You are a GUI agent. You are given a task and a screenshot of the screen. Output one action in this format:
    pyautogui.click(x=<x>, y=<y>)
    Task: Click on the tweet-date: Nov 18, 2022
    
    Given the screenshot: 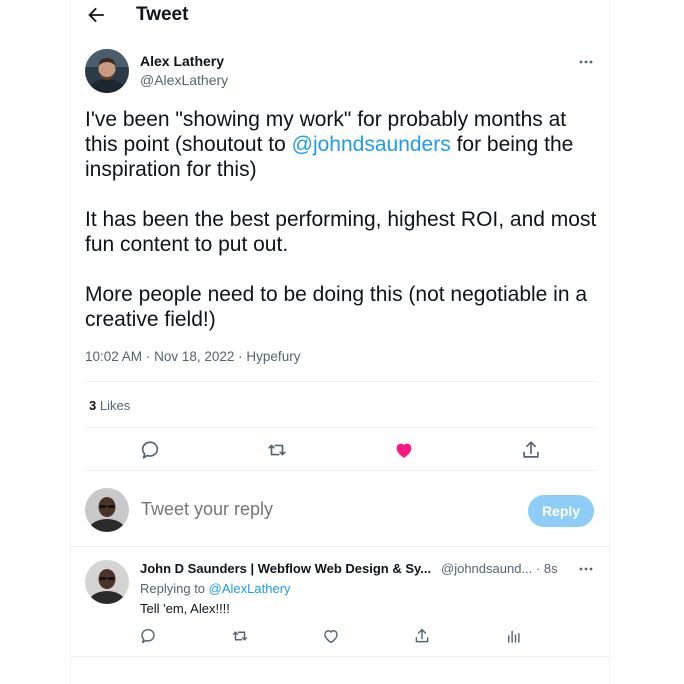 What is the action you would take?
    pyautogui.click(x=194, y=356)
    